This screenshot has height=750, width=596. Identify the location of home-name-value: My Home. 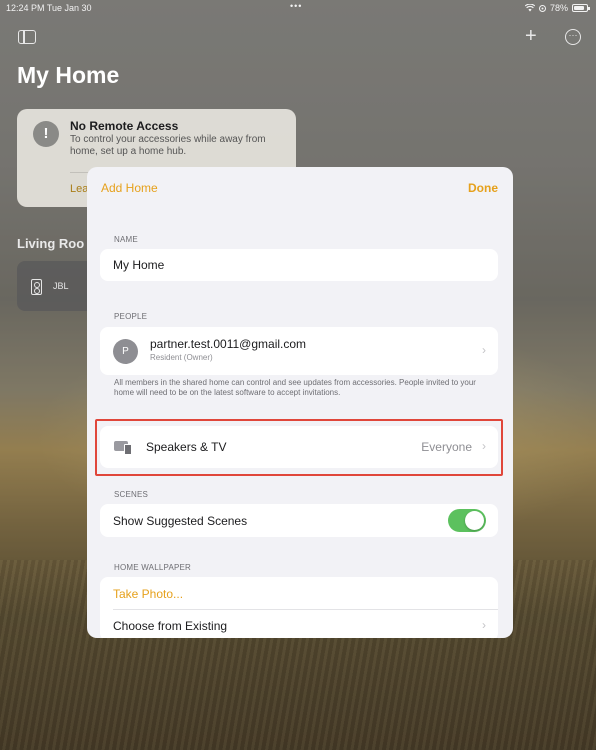
(138, 265).